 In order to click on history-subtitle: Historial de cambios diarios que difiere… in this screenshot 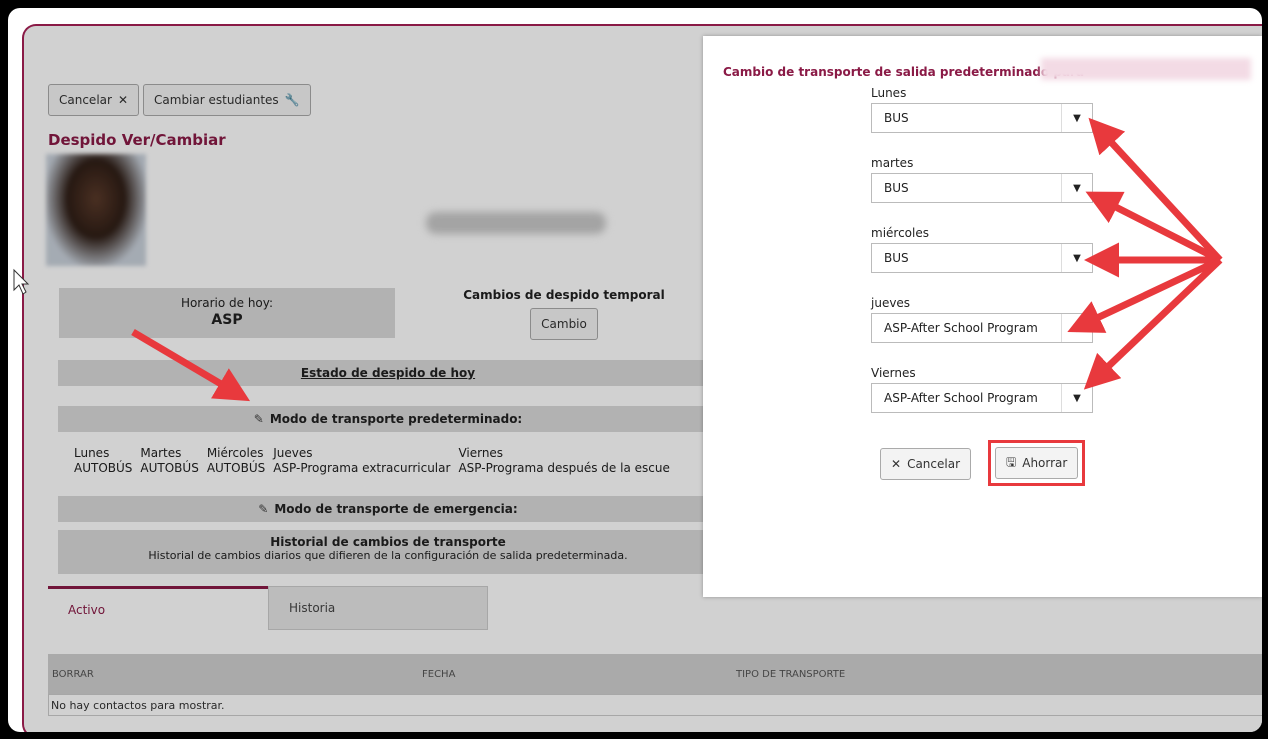, I will do `click(388, 555)`.